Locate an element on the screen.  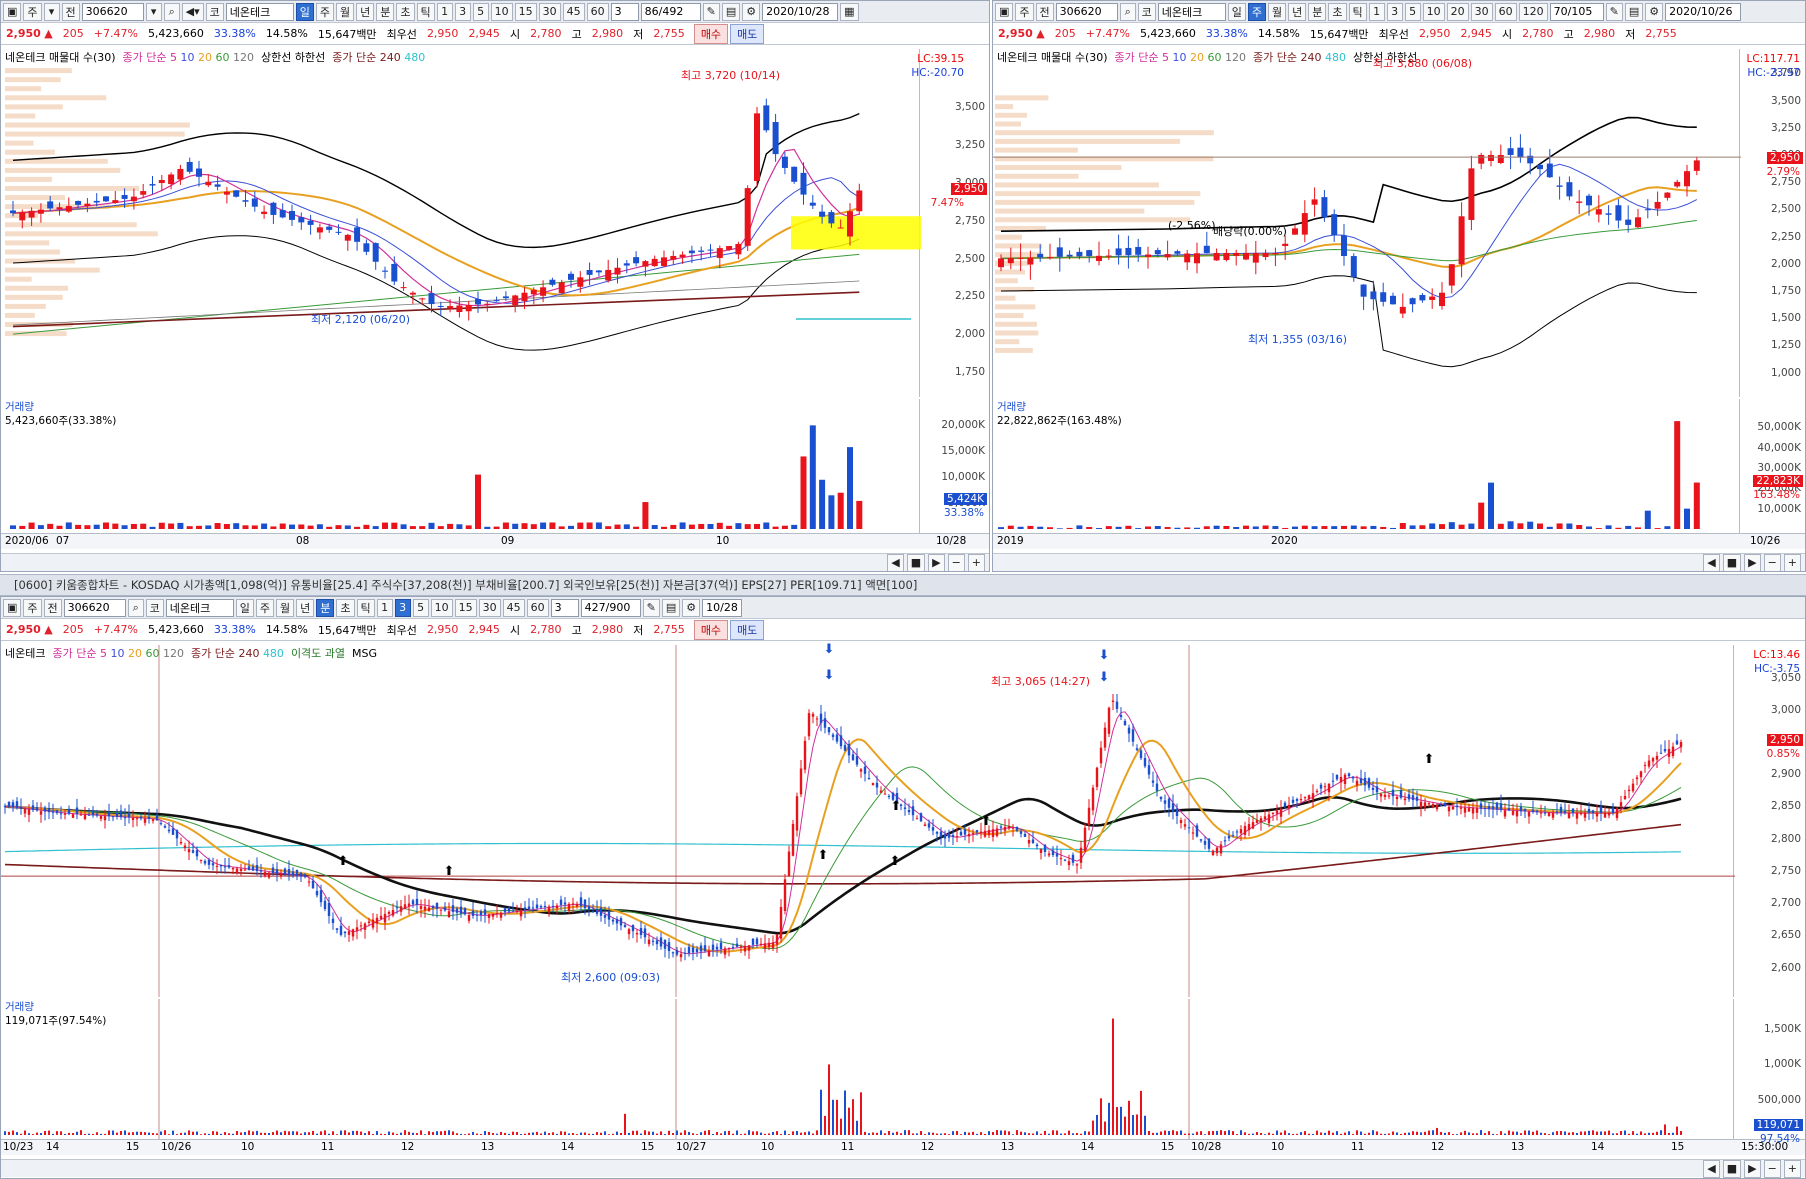
interval-10-button: 10 is located at coordinates (501, 11).